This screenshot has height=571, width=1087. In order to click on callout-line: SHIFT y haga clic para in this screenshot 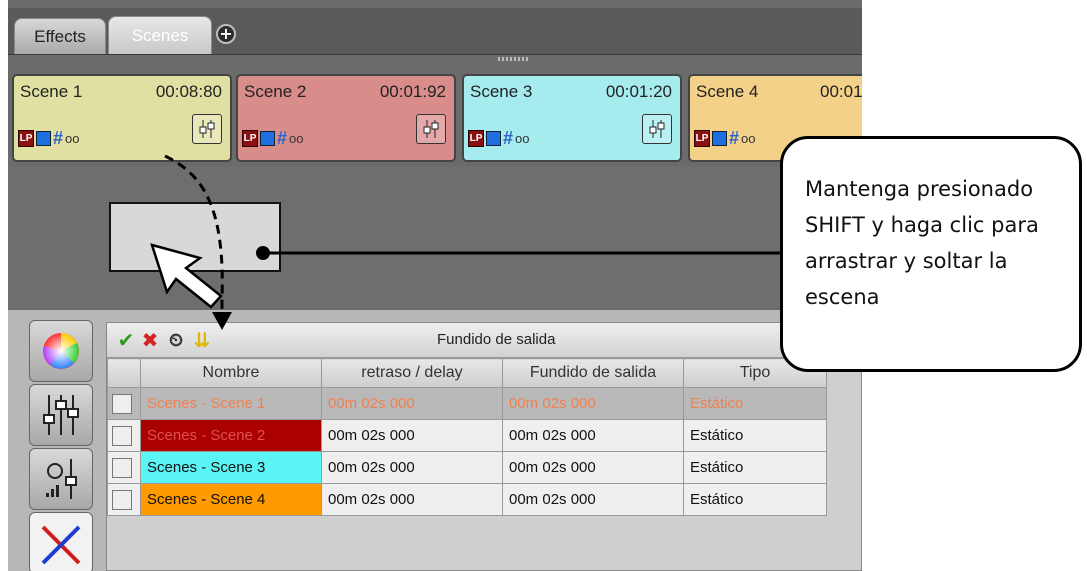, I will do `click(922, 225)`.